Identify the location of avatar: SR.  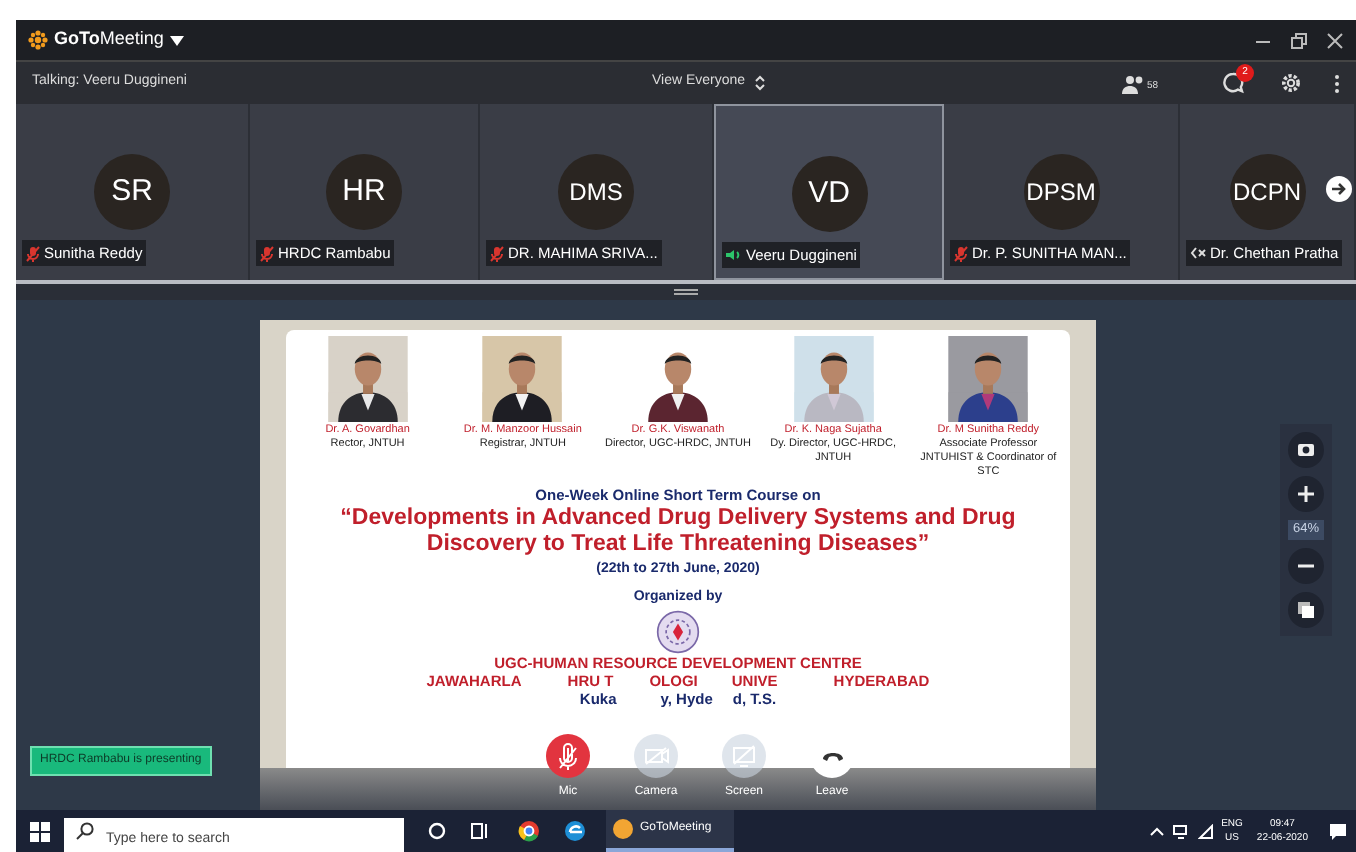
(132, 192).